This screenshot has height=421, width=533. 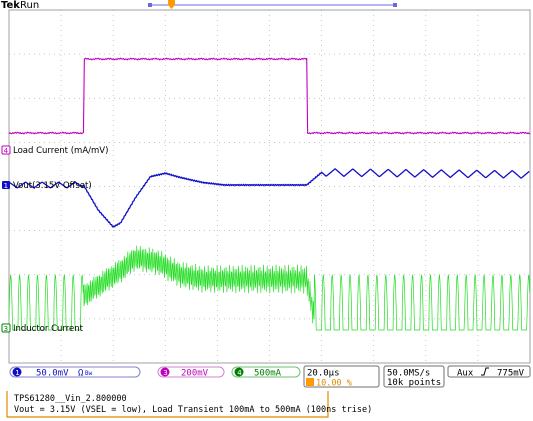 What do you see at coordinates (6, 186) in the screenshot?
I see `ch1-marker-number: 1` at bounding box center [6, 186].